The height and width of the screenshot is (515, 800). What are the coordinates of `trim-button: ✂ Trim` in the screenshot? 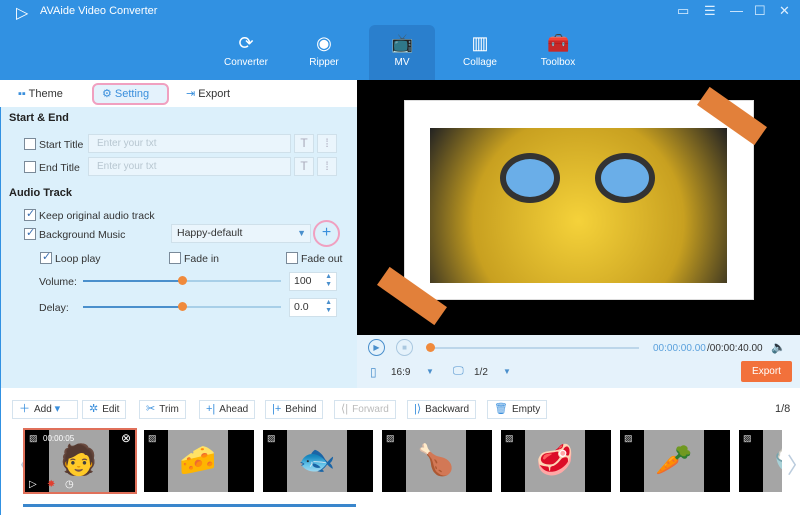 It's located at (162, 409).